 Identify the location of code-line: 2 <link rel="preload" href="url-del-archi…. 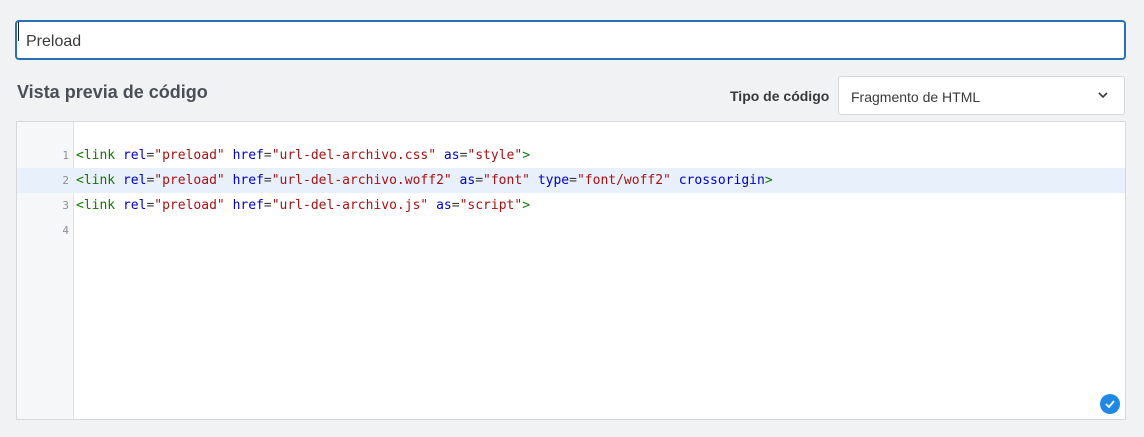
(571, 180).